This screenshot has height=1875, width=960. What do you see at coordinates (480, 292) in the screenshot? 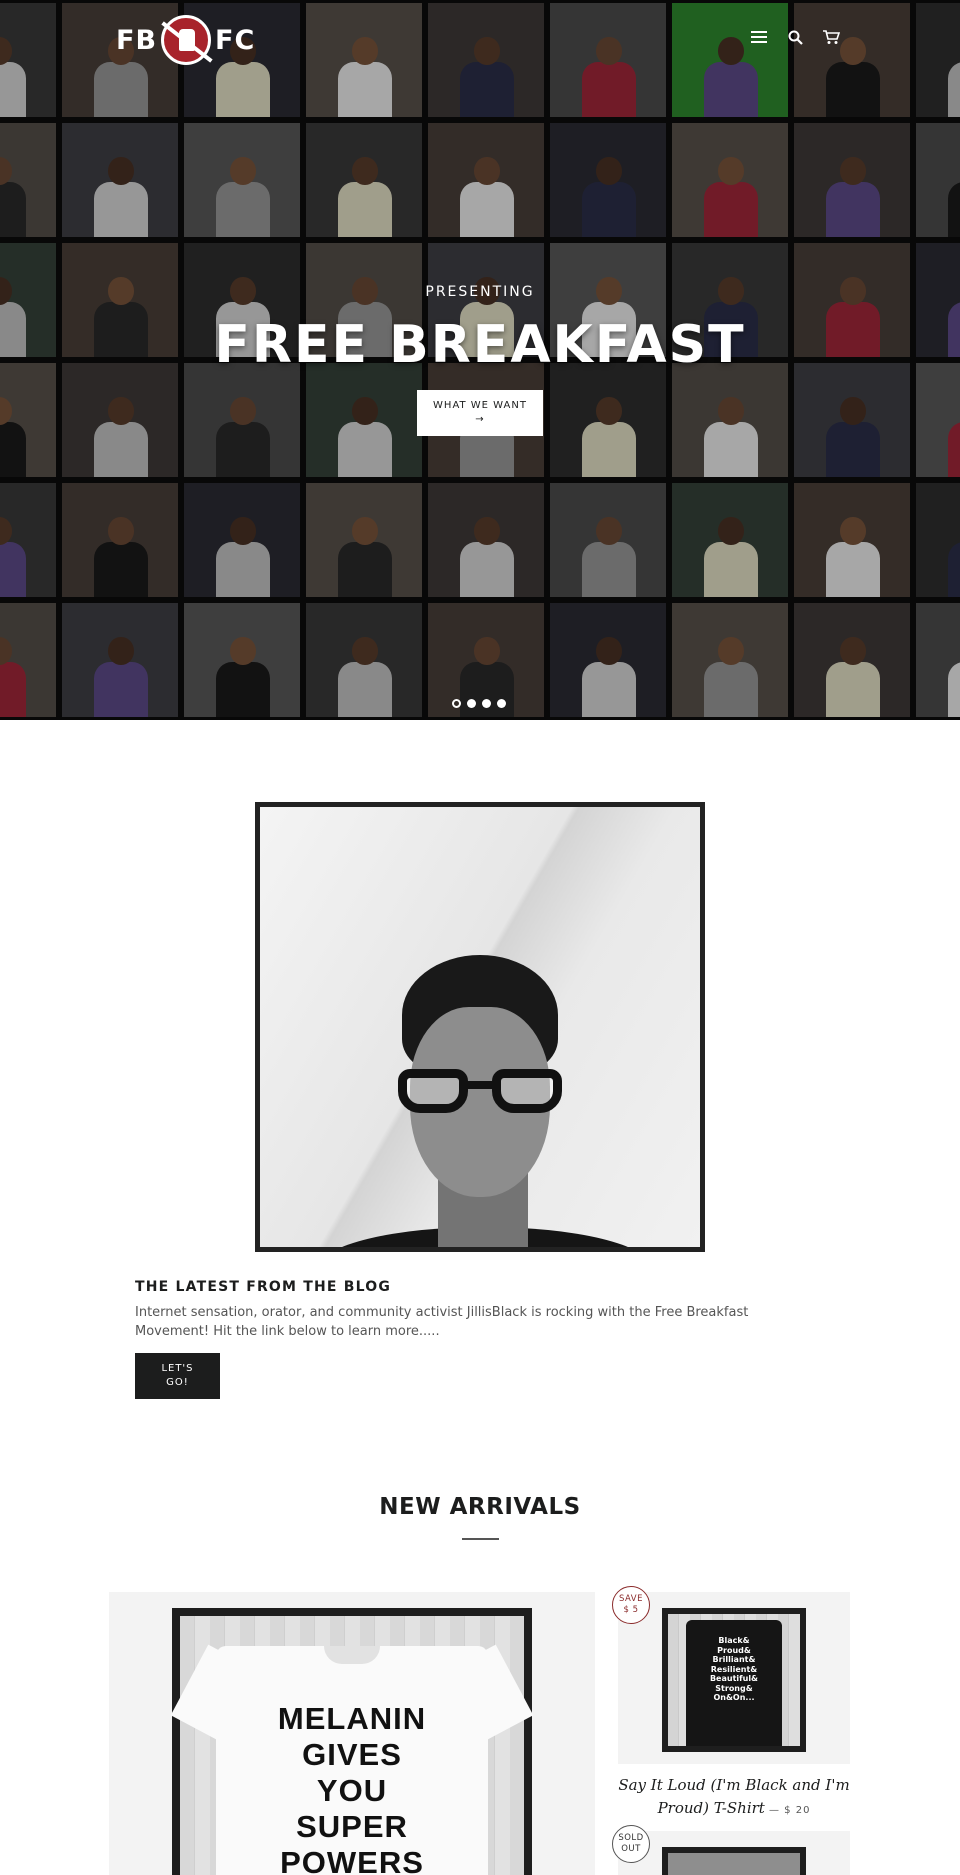
I see `hero-eyebrow: PRESENTING` at bounding box center [480, 292].